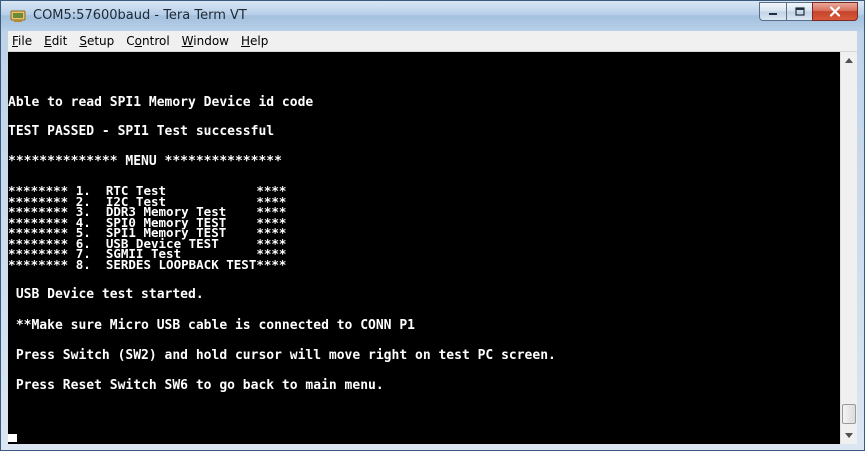 The width and height of the screenshot is (865, 451). I want to click on maximize-button, so click(799, 11).